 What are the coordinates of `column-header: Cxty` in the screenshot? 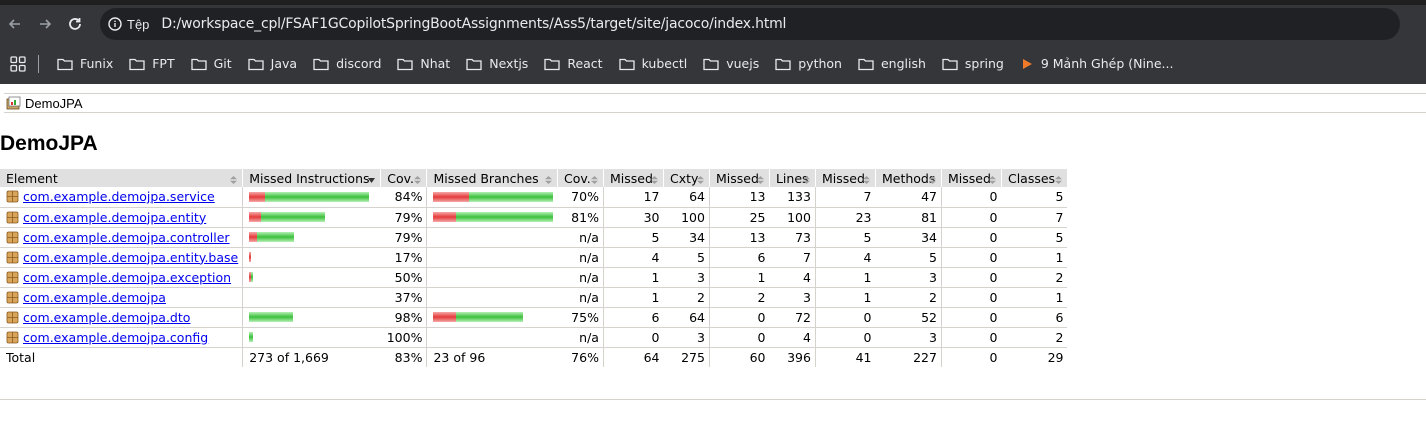 It's located at (686, 178).